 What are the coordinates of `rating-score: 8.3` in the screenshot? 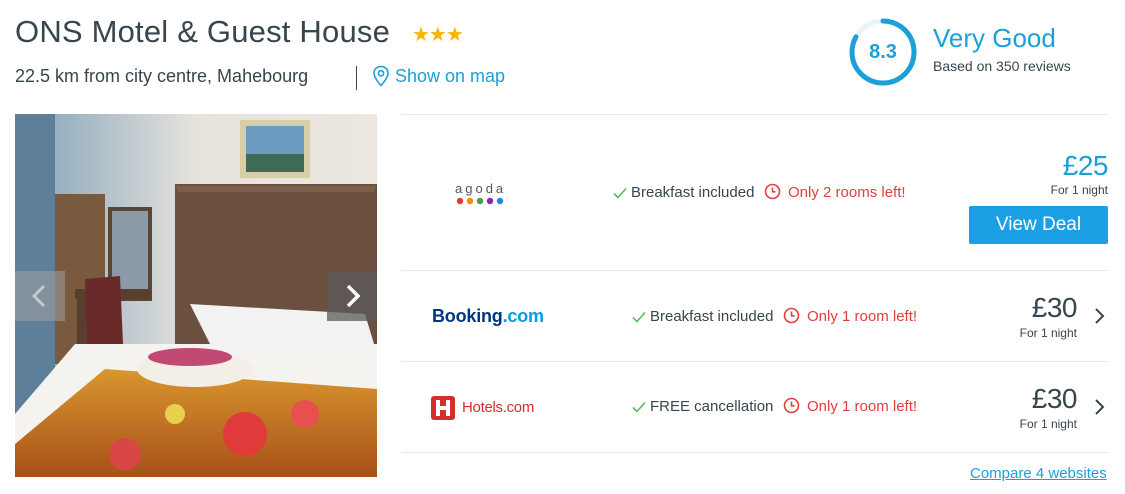 It's located at (883, 52).